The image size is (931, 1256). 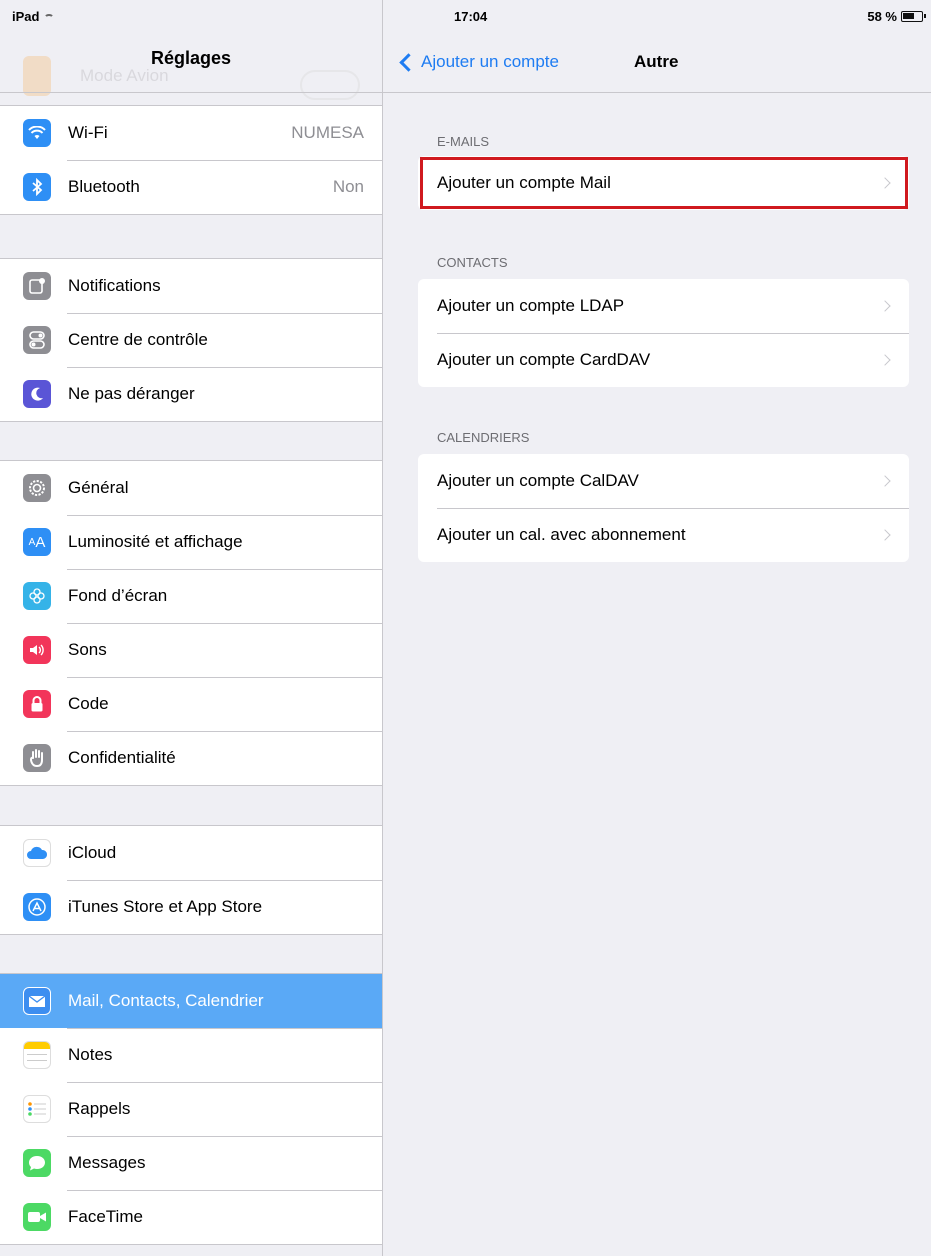 I want to click on back-button: Ajouter un compte, so click(x=478, y=62).